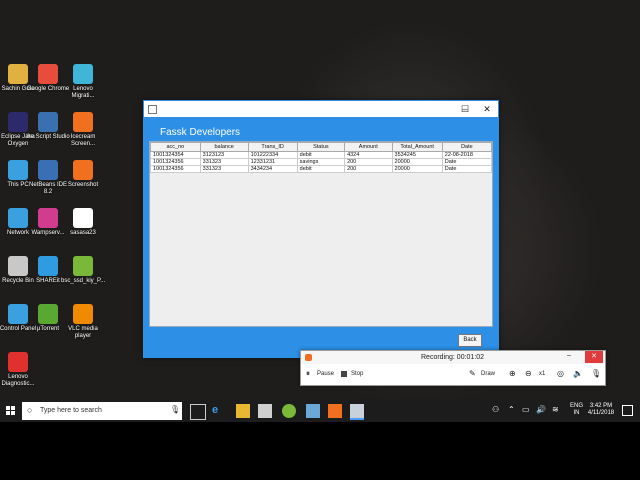 This screenshot has width=640, height=480. What do you see at coordinates (357, 374) in the screenshot?
I see `stop-button: Stop` at bounding box center [357, 374].